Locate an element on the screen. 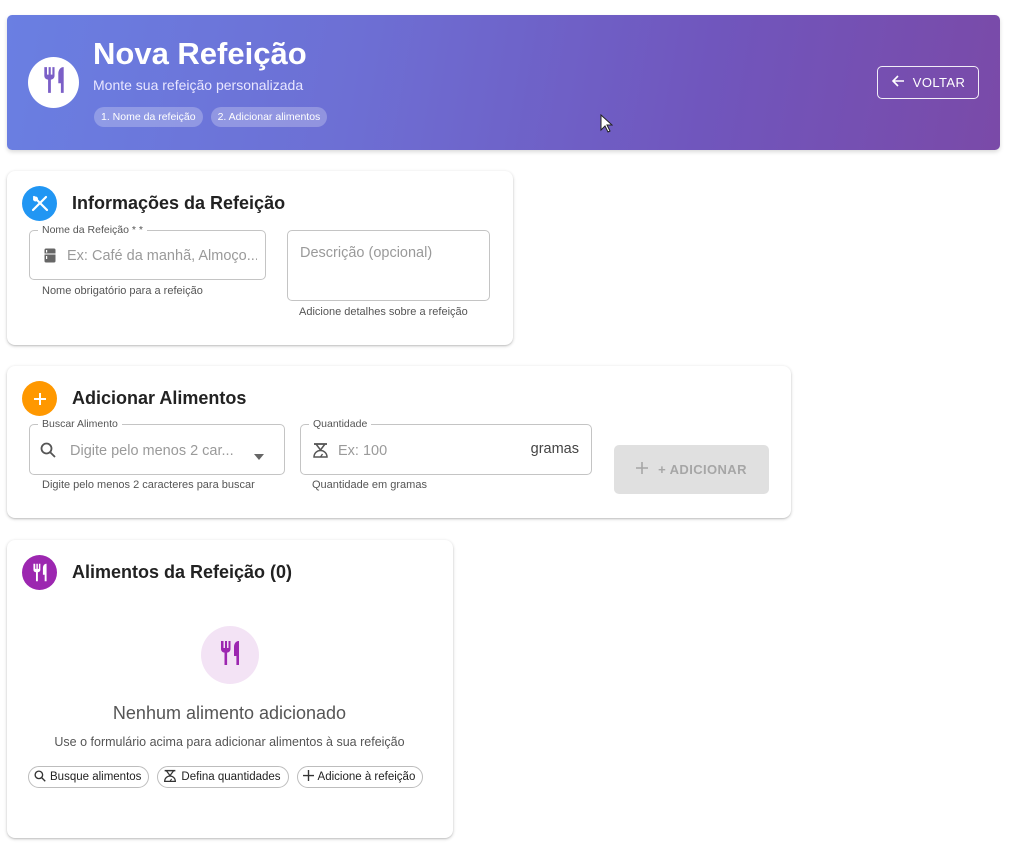  description-field is located at coordinates (388, 265).